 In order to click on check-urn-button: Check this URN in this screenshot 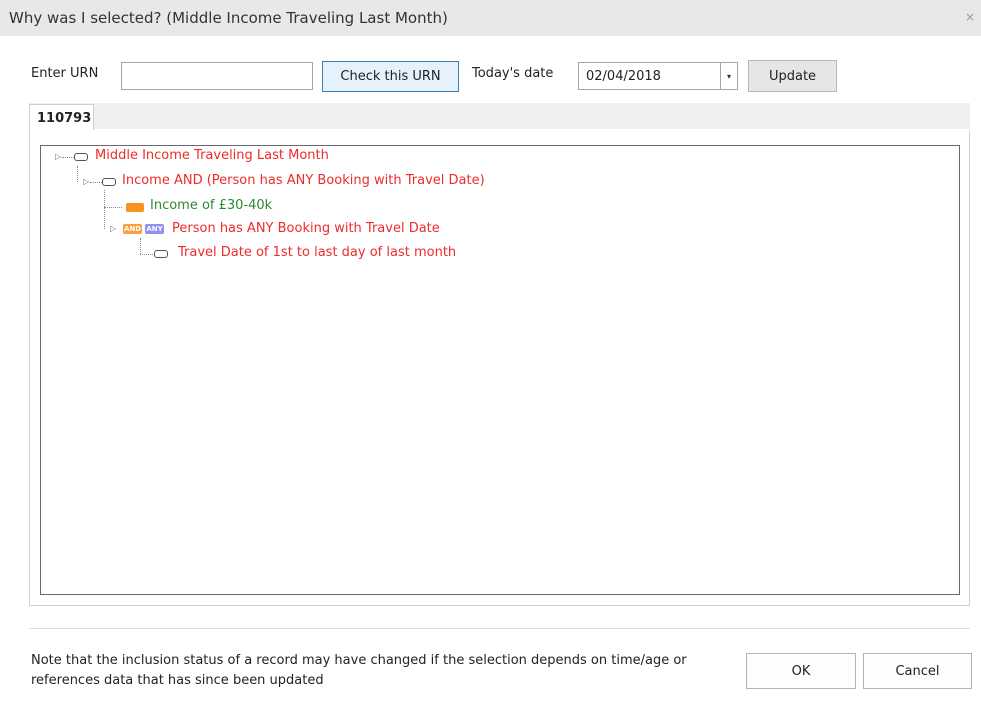, I will do `click(390, 76)`.